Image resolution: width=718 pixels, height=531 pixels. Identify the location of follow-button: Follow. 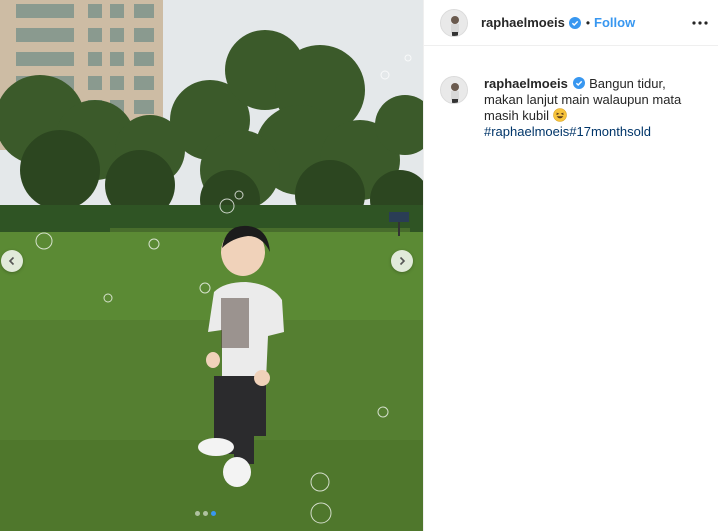
(614, 22).